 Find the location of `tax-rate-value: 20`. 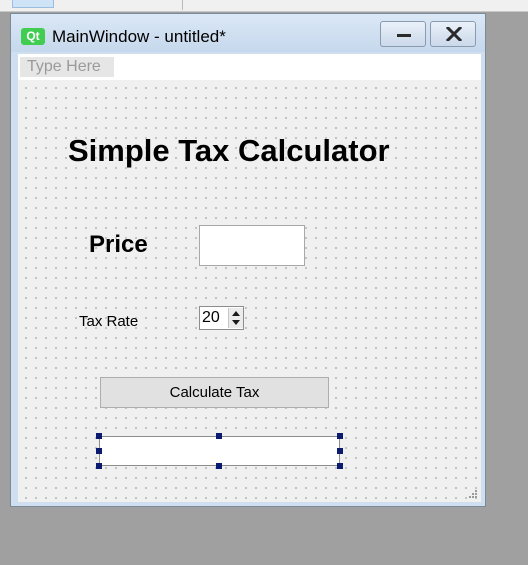

tax-rate-value: 20 is located at coordinates (211, 317).